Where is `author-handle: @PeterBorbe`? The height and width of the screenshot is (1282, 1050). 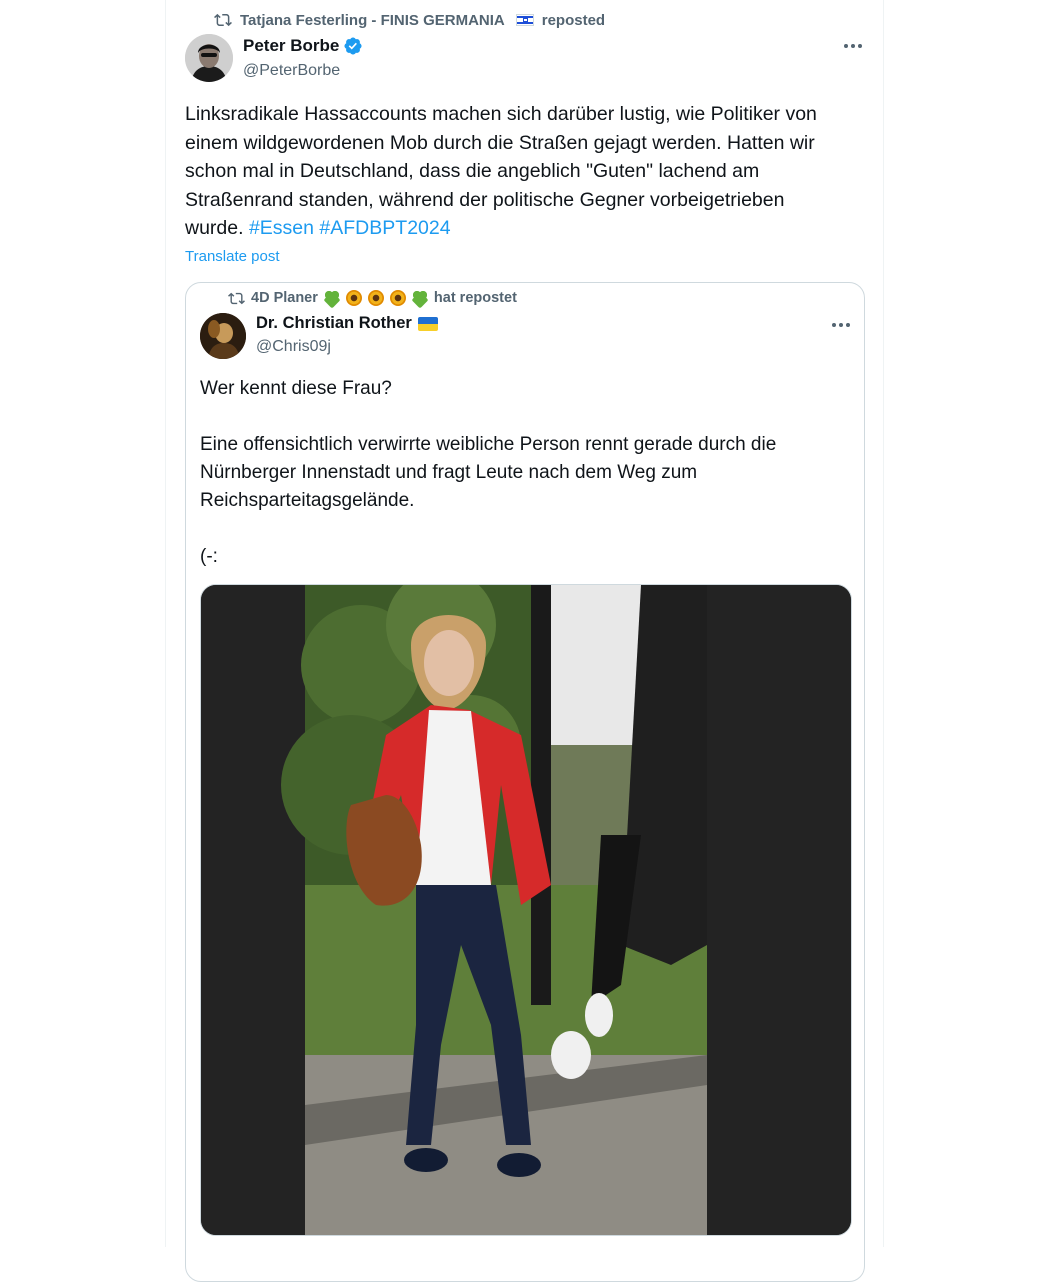
author-handle: @PeterBorbe is located at coordinates (303, 71).